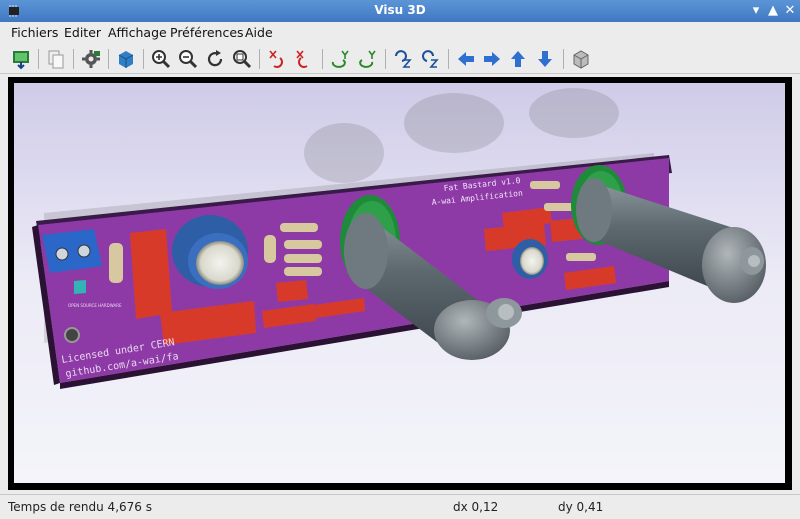 This screenshot has height=519, width=800. I want to click on refresh-icon, so click(215, 59).